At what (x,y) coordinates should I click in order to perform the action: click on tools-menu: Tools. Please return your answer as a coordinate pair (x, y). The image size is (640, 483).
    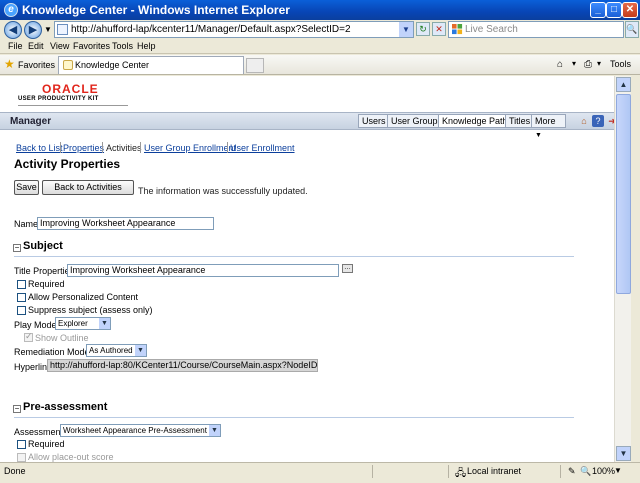
    Looking at the image, I should click on (620, 64).